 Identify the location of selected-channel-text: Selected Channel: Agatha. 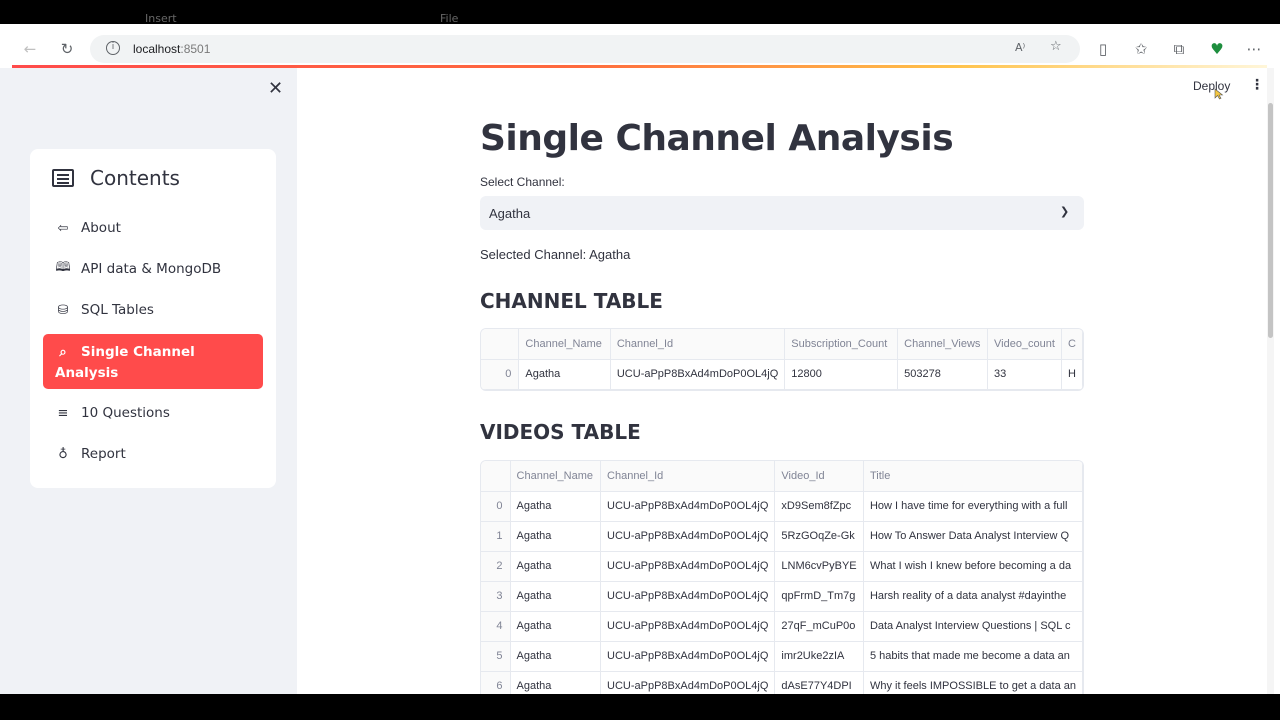
(555, 254).